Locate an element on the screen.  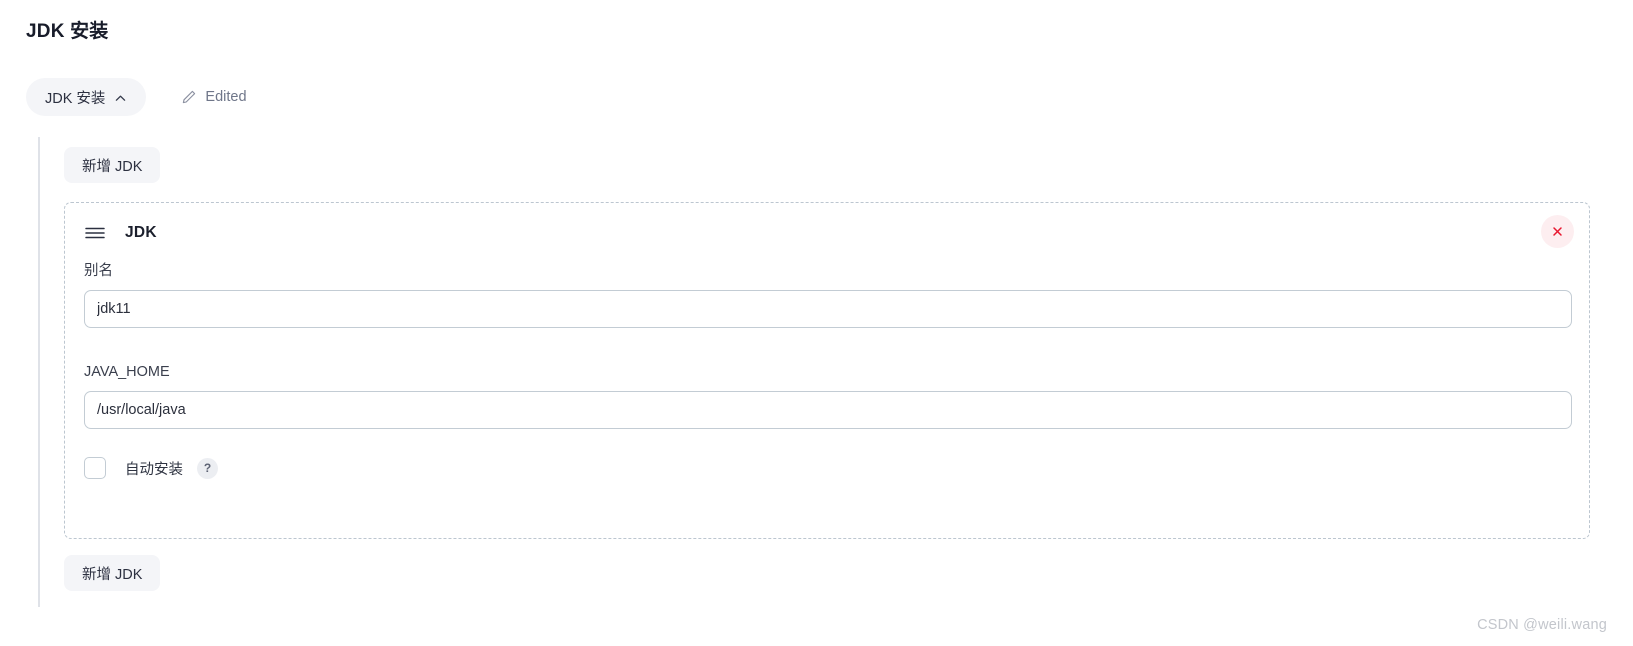
page-title: JDK 安装 is located at coordinates (67, 31).